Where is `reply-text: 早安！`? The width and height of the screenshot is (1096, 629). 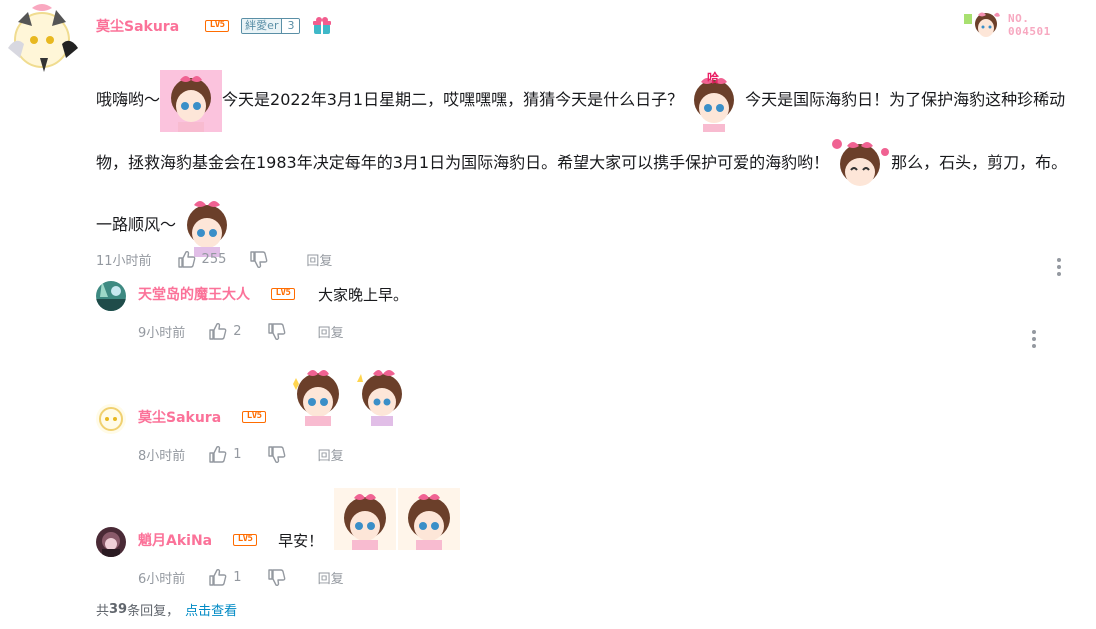 reply-text: 早安！ is located at coordinates (301, 540).